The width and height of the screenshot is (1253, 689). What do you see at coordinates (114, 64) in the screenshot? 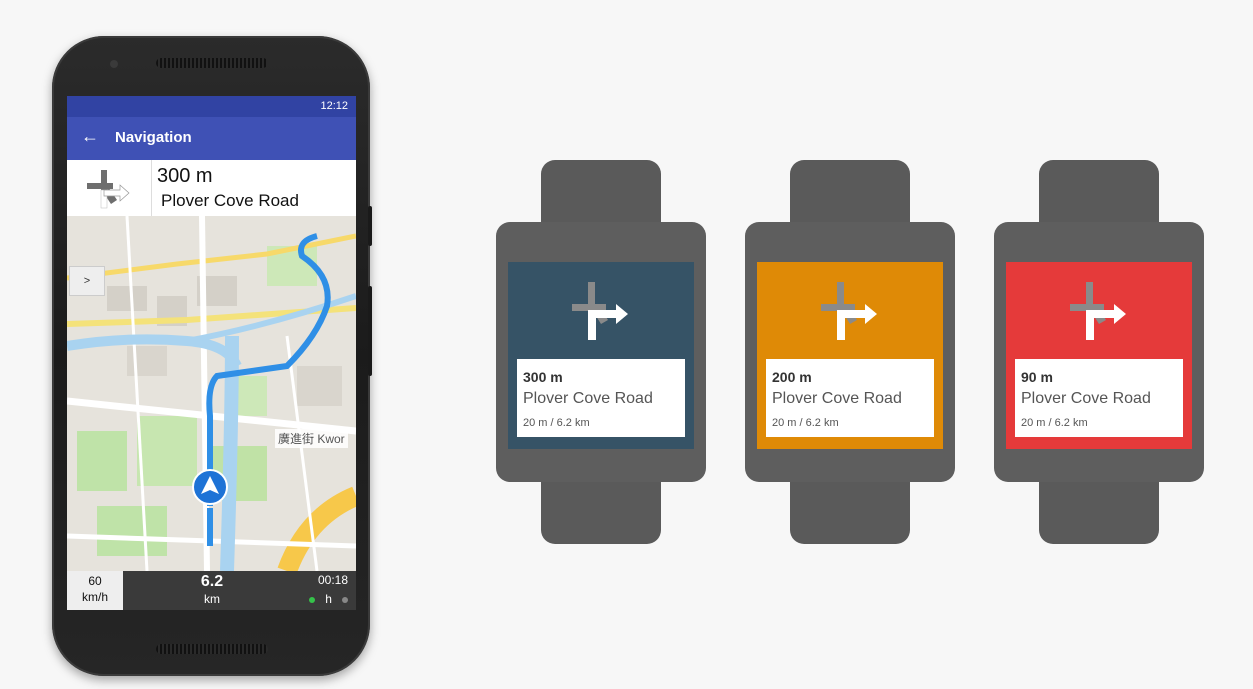
I see `front-camera` at bounding box center [114, 64].